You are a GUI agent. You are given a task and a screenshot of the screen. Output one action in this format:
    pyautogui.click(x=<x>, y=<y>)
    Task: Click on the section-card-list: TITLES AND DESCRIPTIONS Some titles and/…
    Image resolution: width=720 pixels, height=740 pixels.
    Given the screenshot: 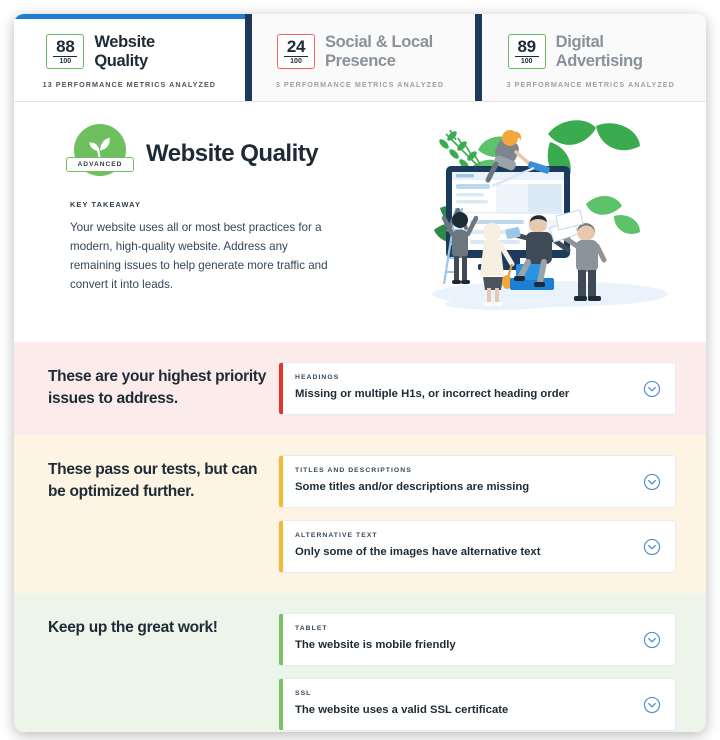 What is the action you would take?
    pyautogui.click(x=477, y=514)
    